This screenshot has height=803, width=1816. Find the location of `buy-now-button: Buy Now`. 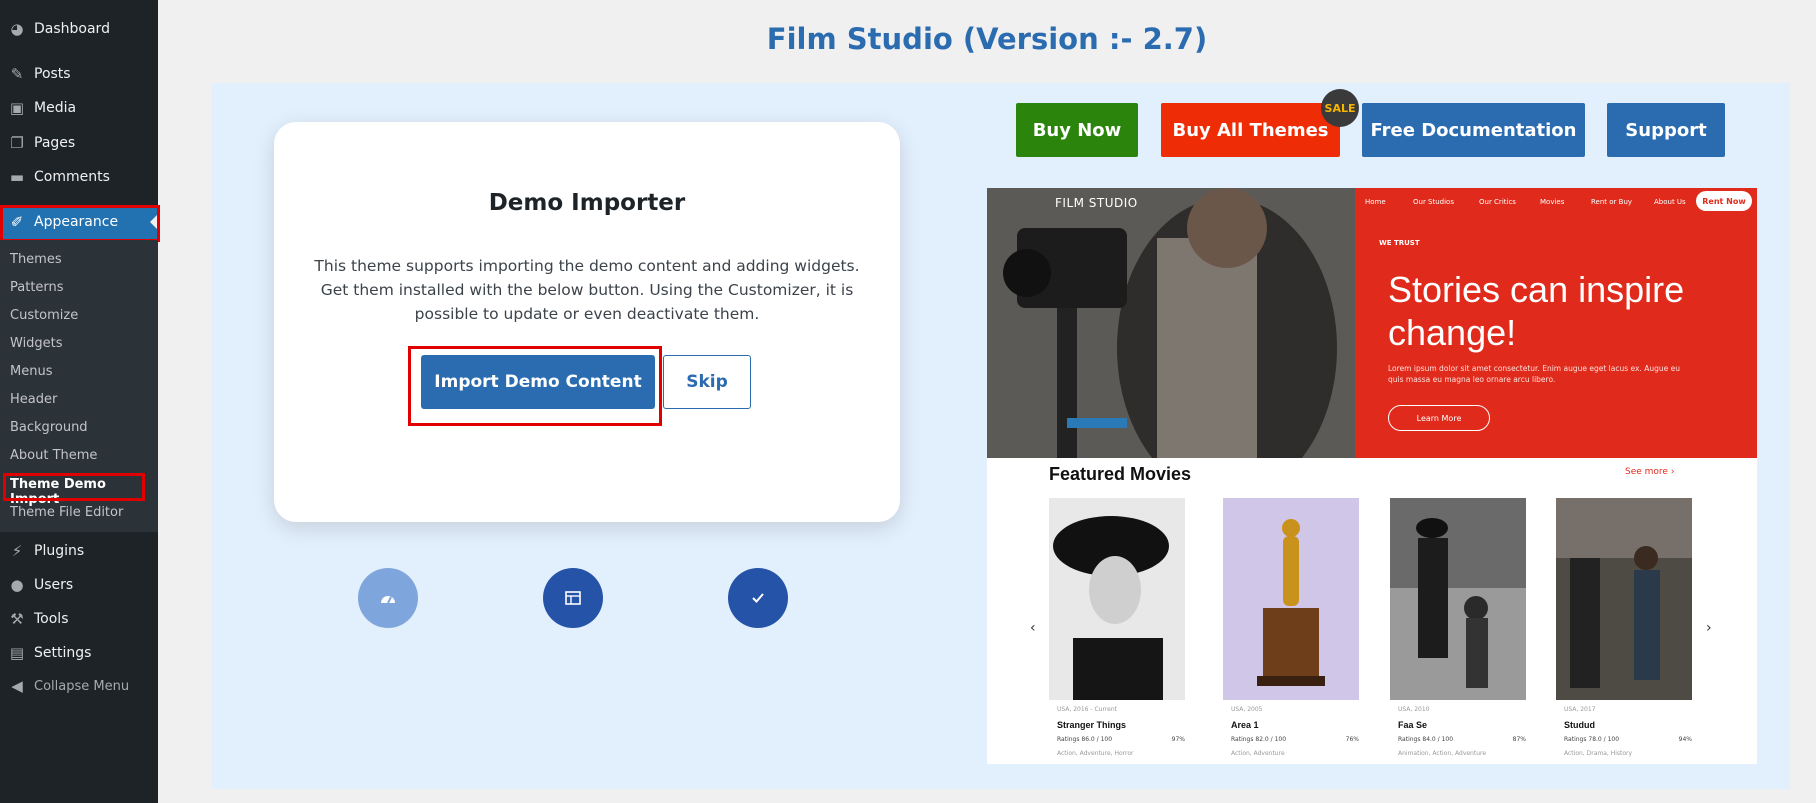

buy-now-button: Buy Now is located at coordinates (1077, 130).